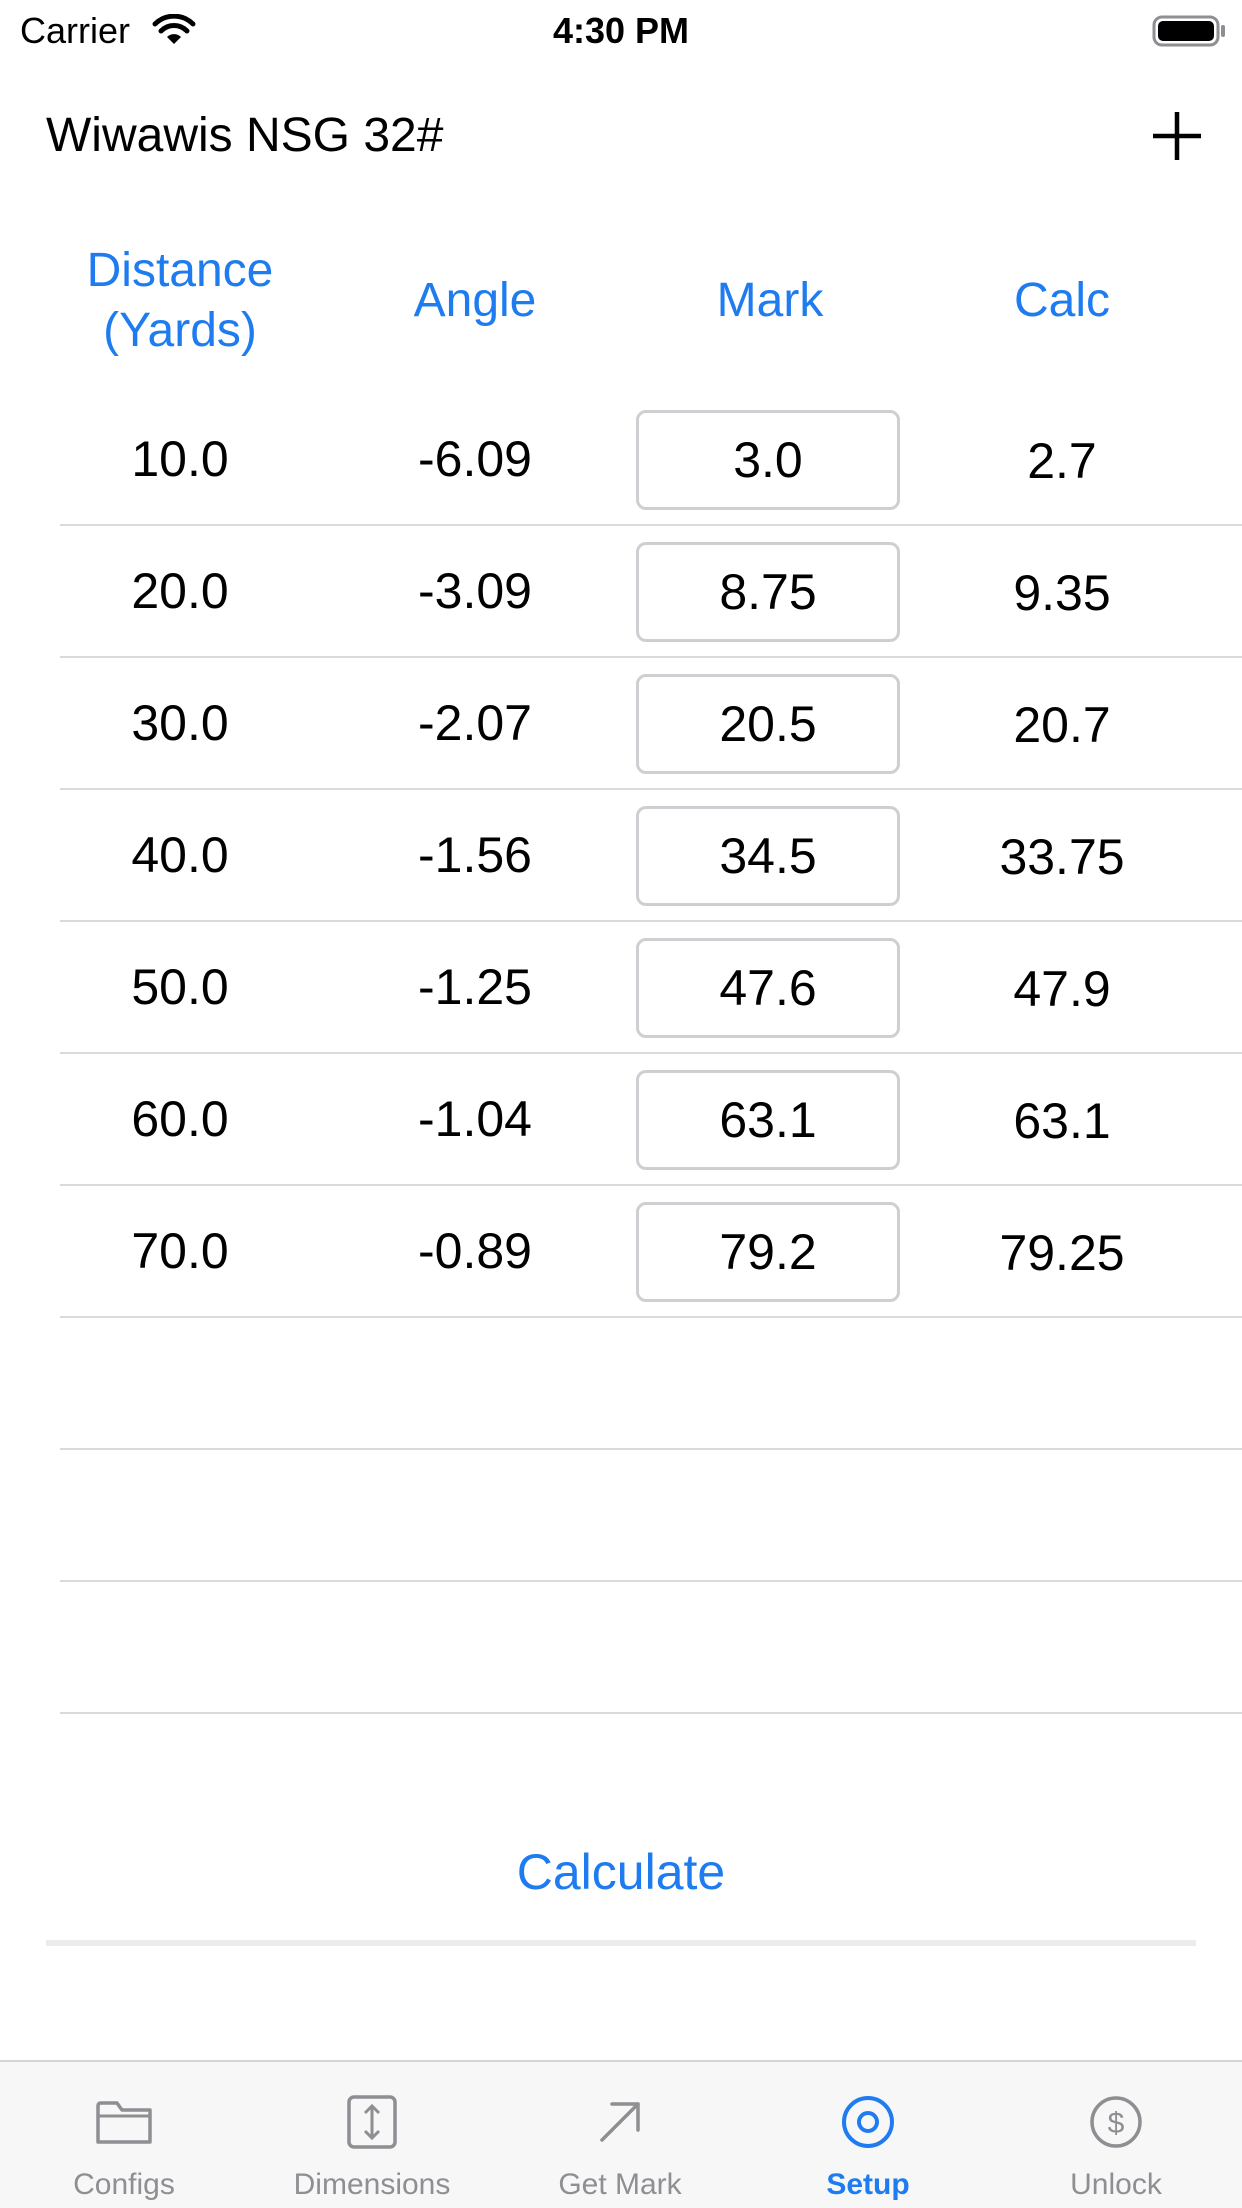 The image size is (1242, 2208). I want to click on calc-cell: 47.9, so click(1062, 989).